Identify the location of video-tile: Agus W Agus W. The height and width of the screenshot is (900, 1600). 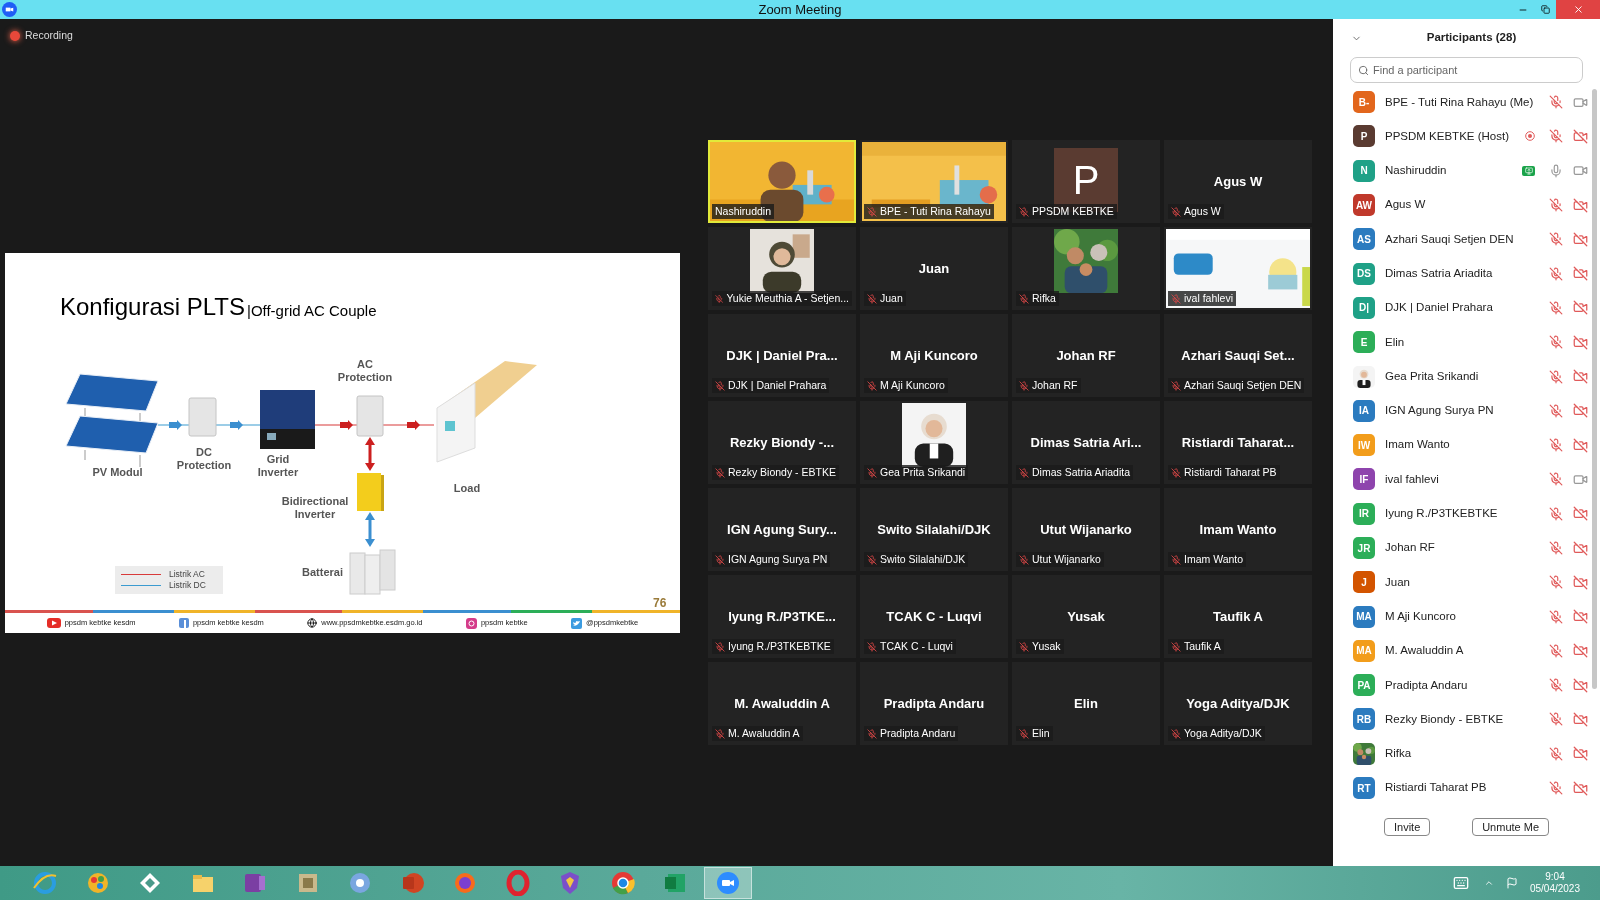
(1238, 181).